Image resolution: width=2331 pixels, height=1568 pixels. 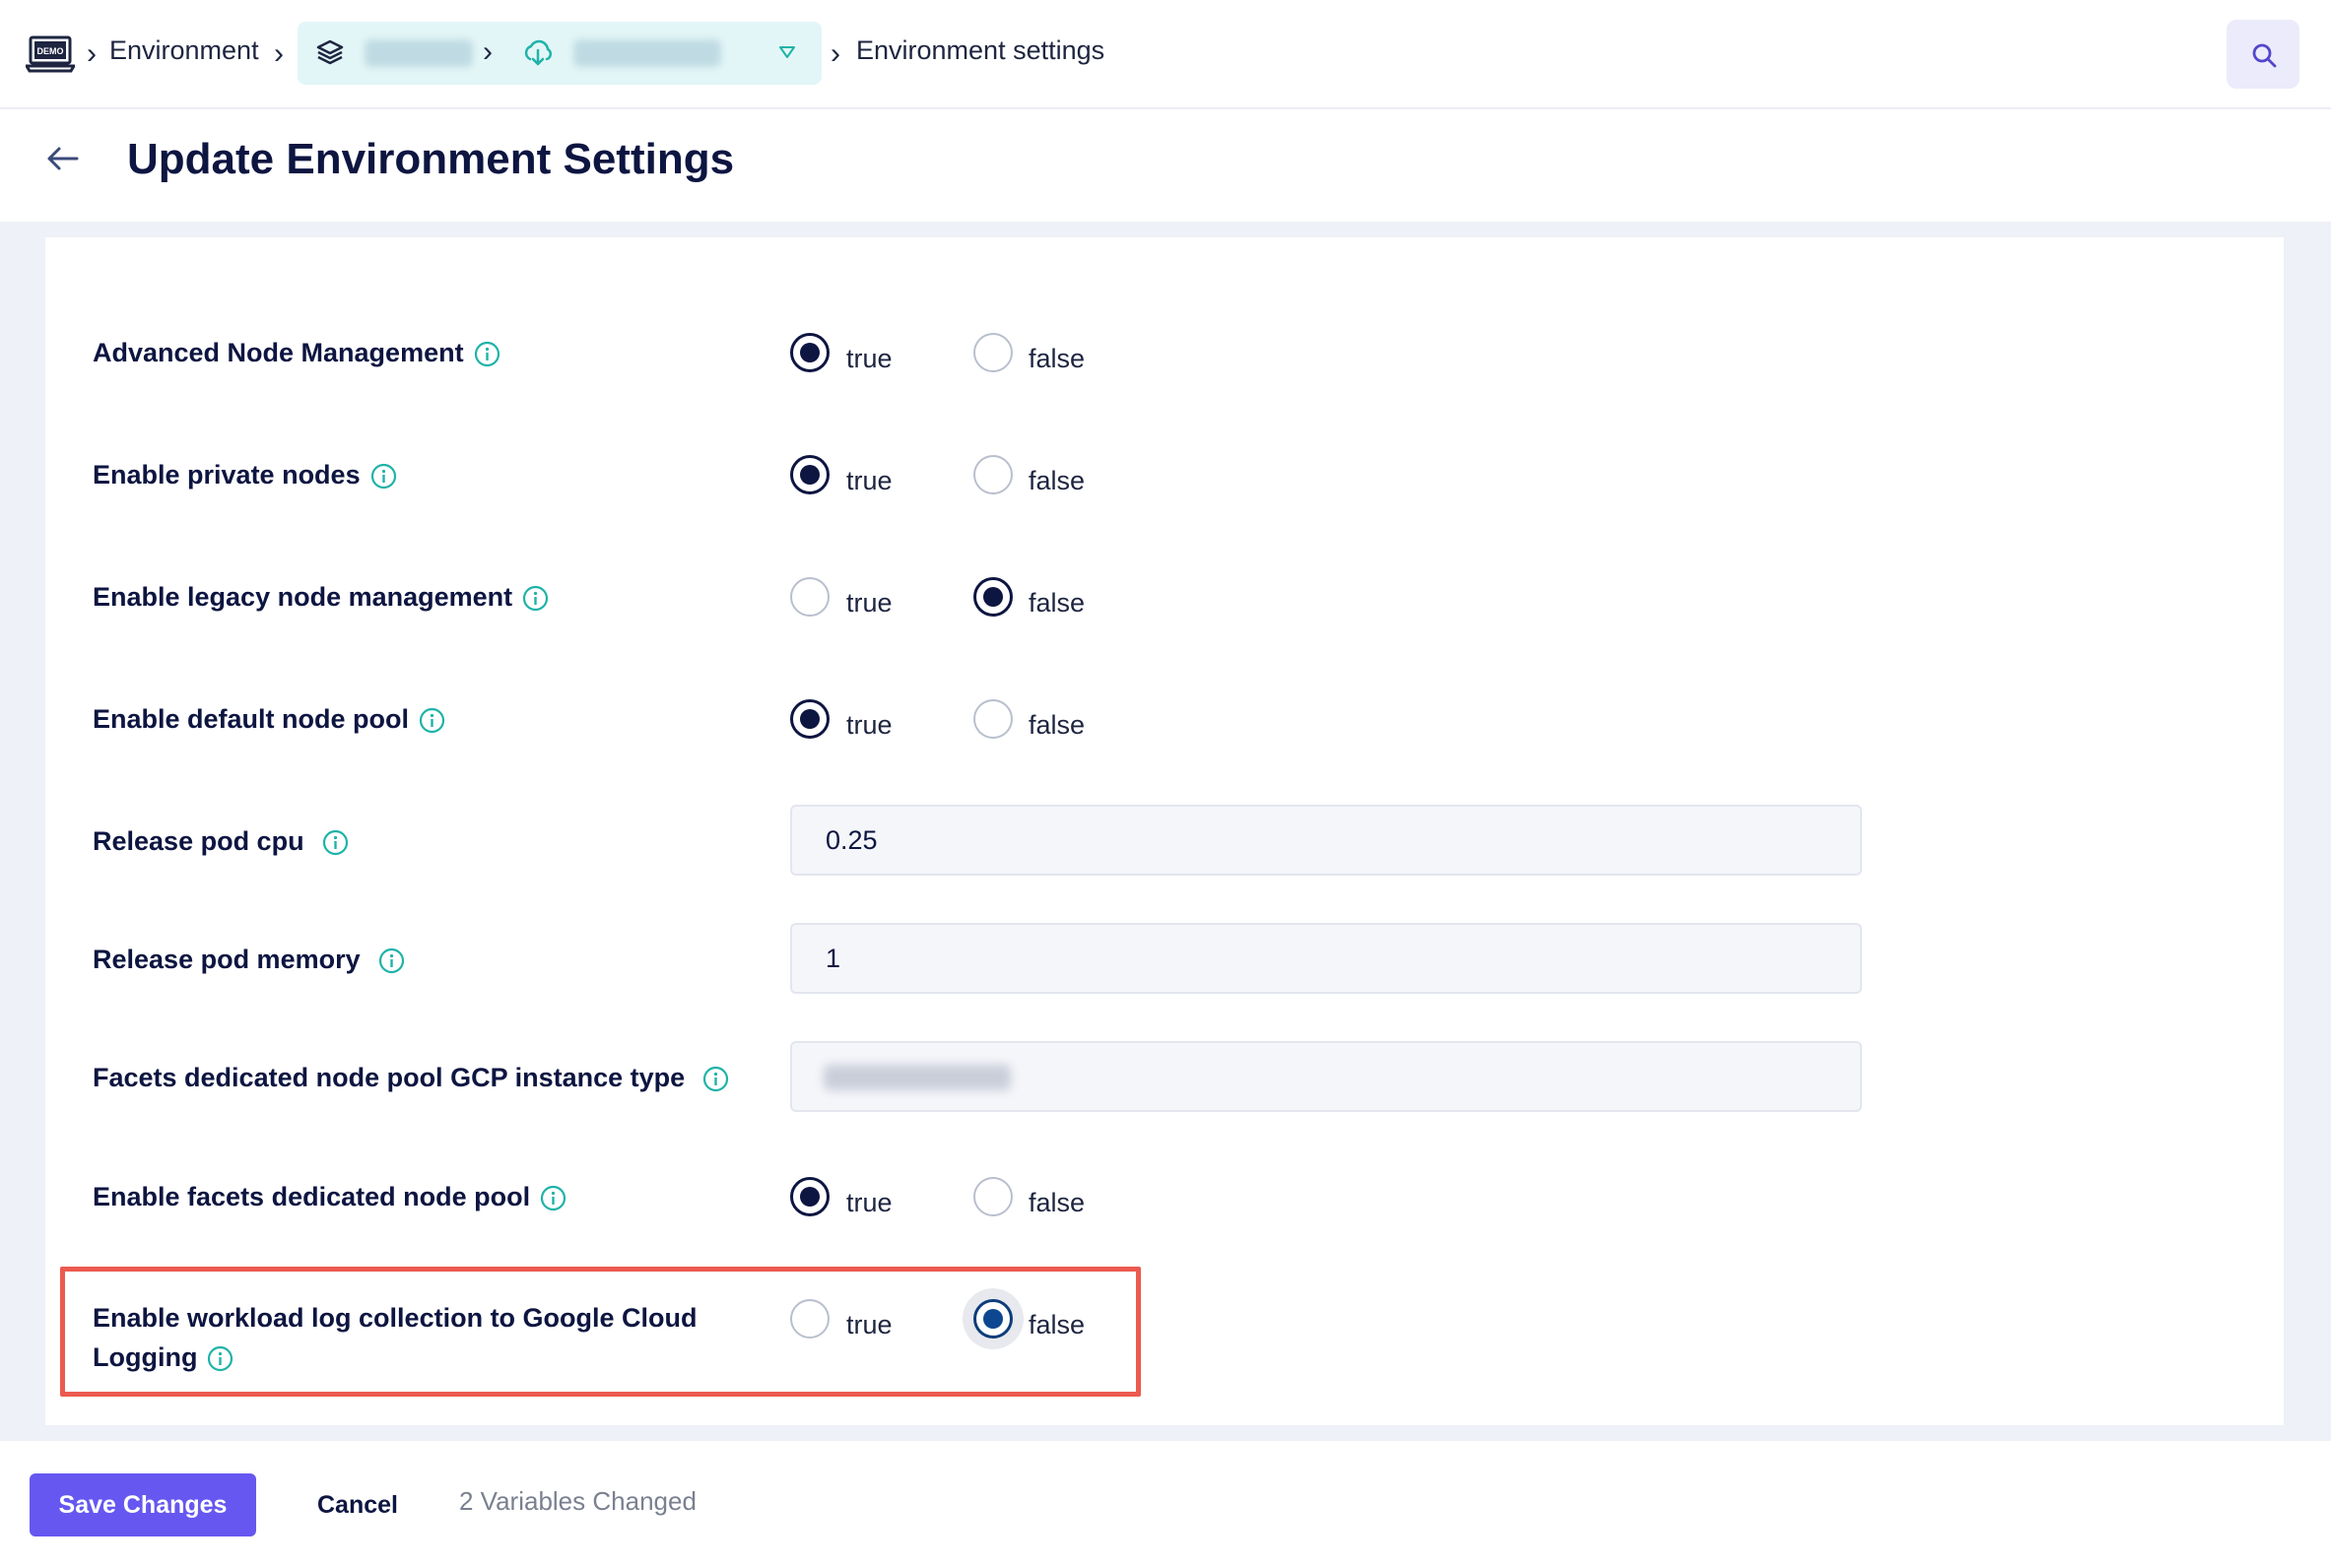 I want to click on breadcrumb-environment: Environment, so click(x=184, y=51).